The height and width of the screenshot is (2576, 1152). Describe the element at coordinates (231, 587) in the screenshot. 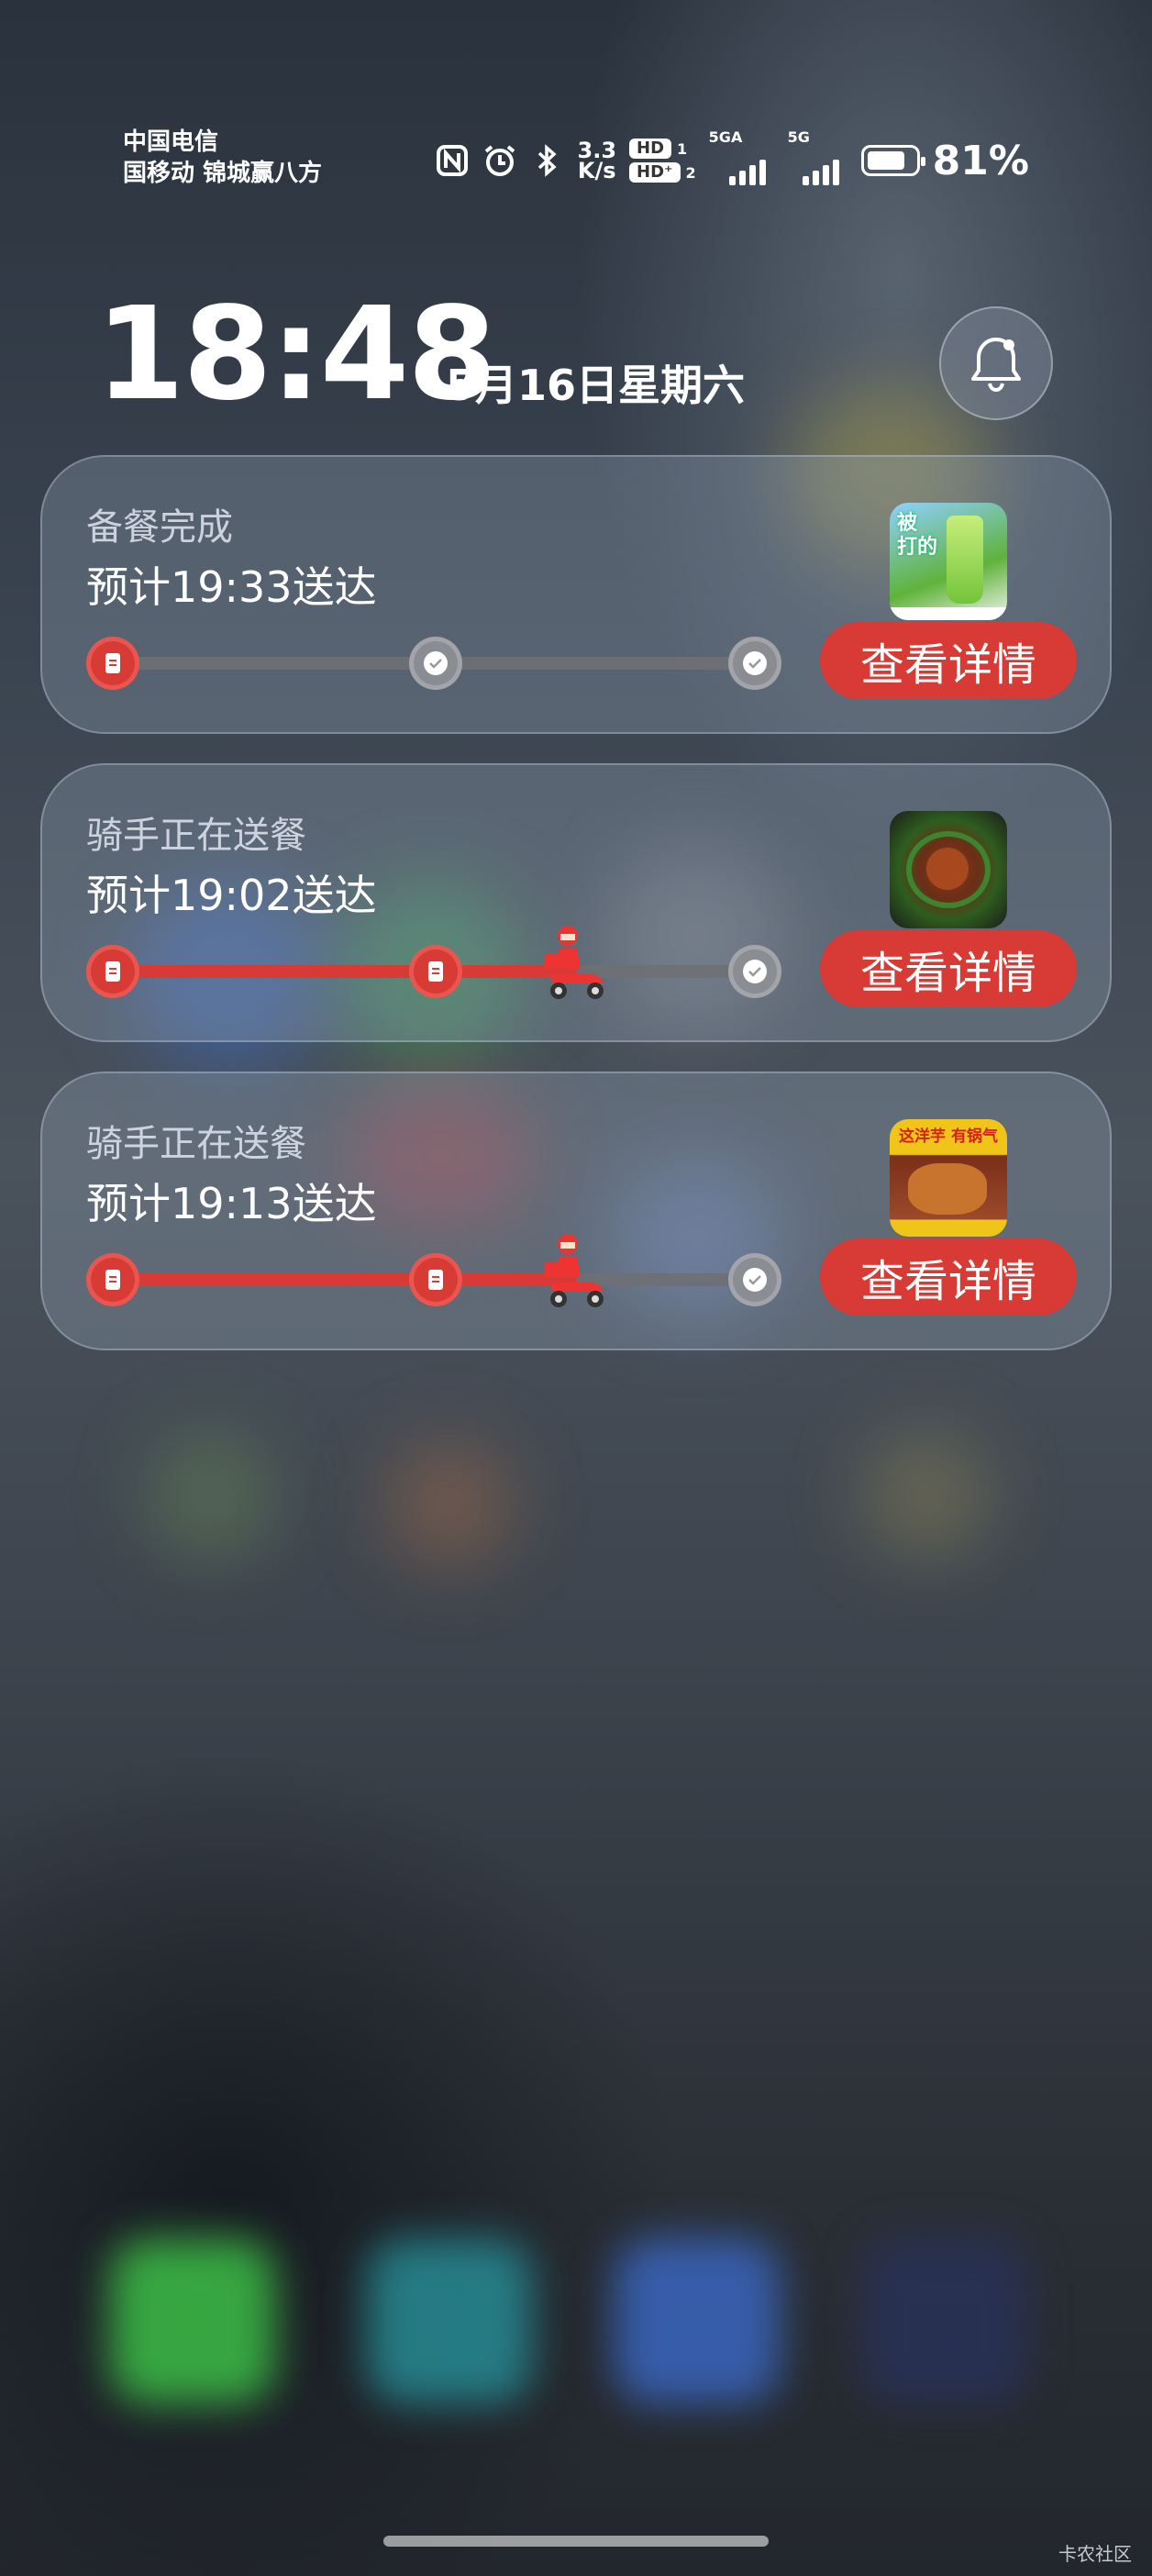

I see `delivery-eta: 预计19:33送达` at that location.